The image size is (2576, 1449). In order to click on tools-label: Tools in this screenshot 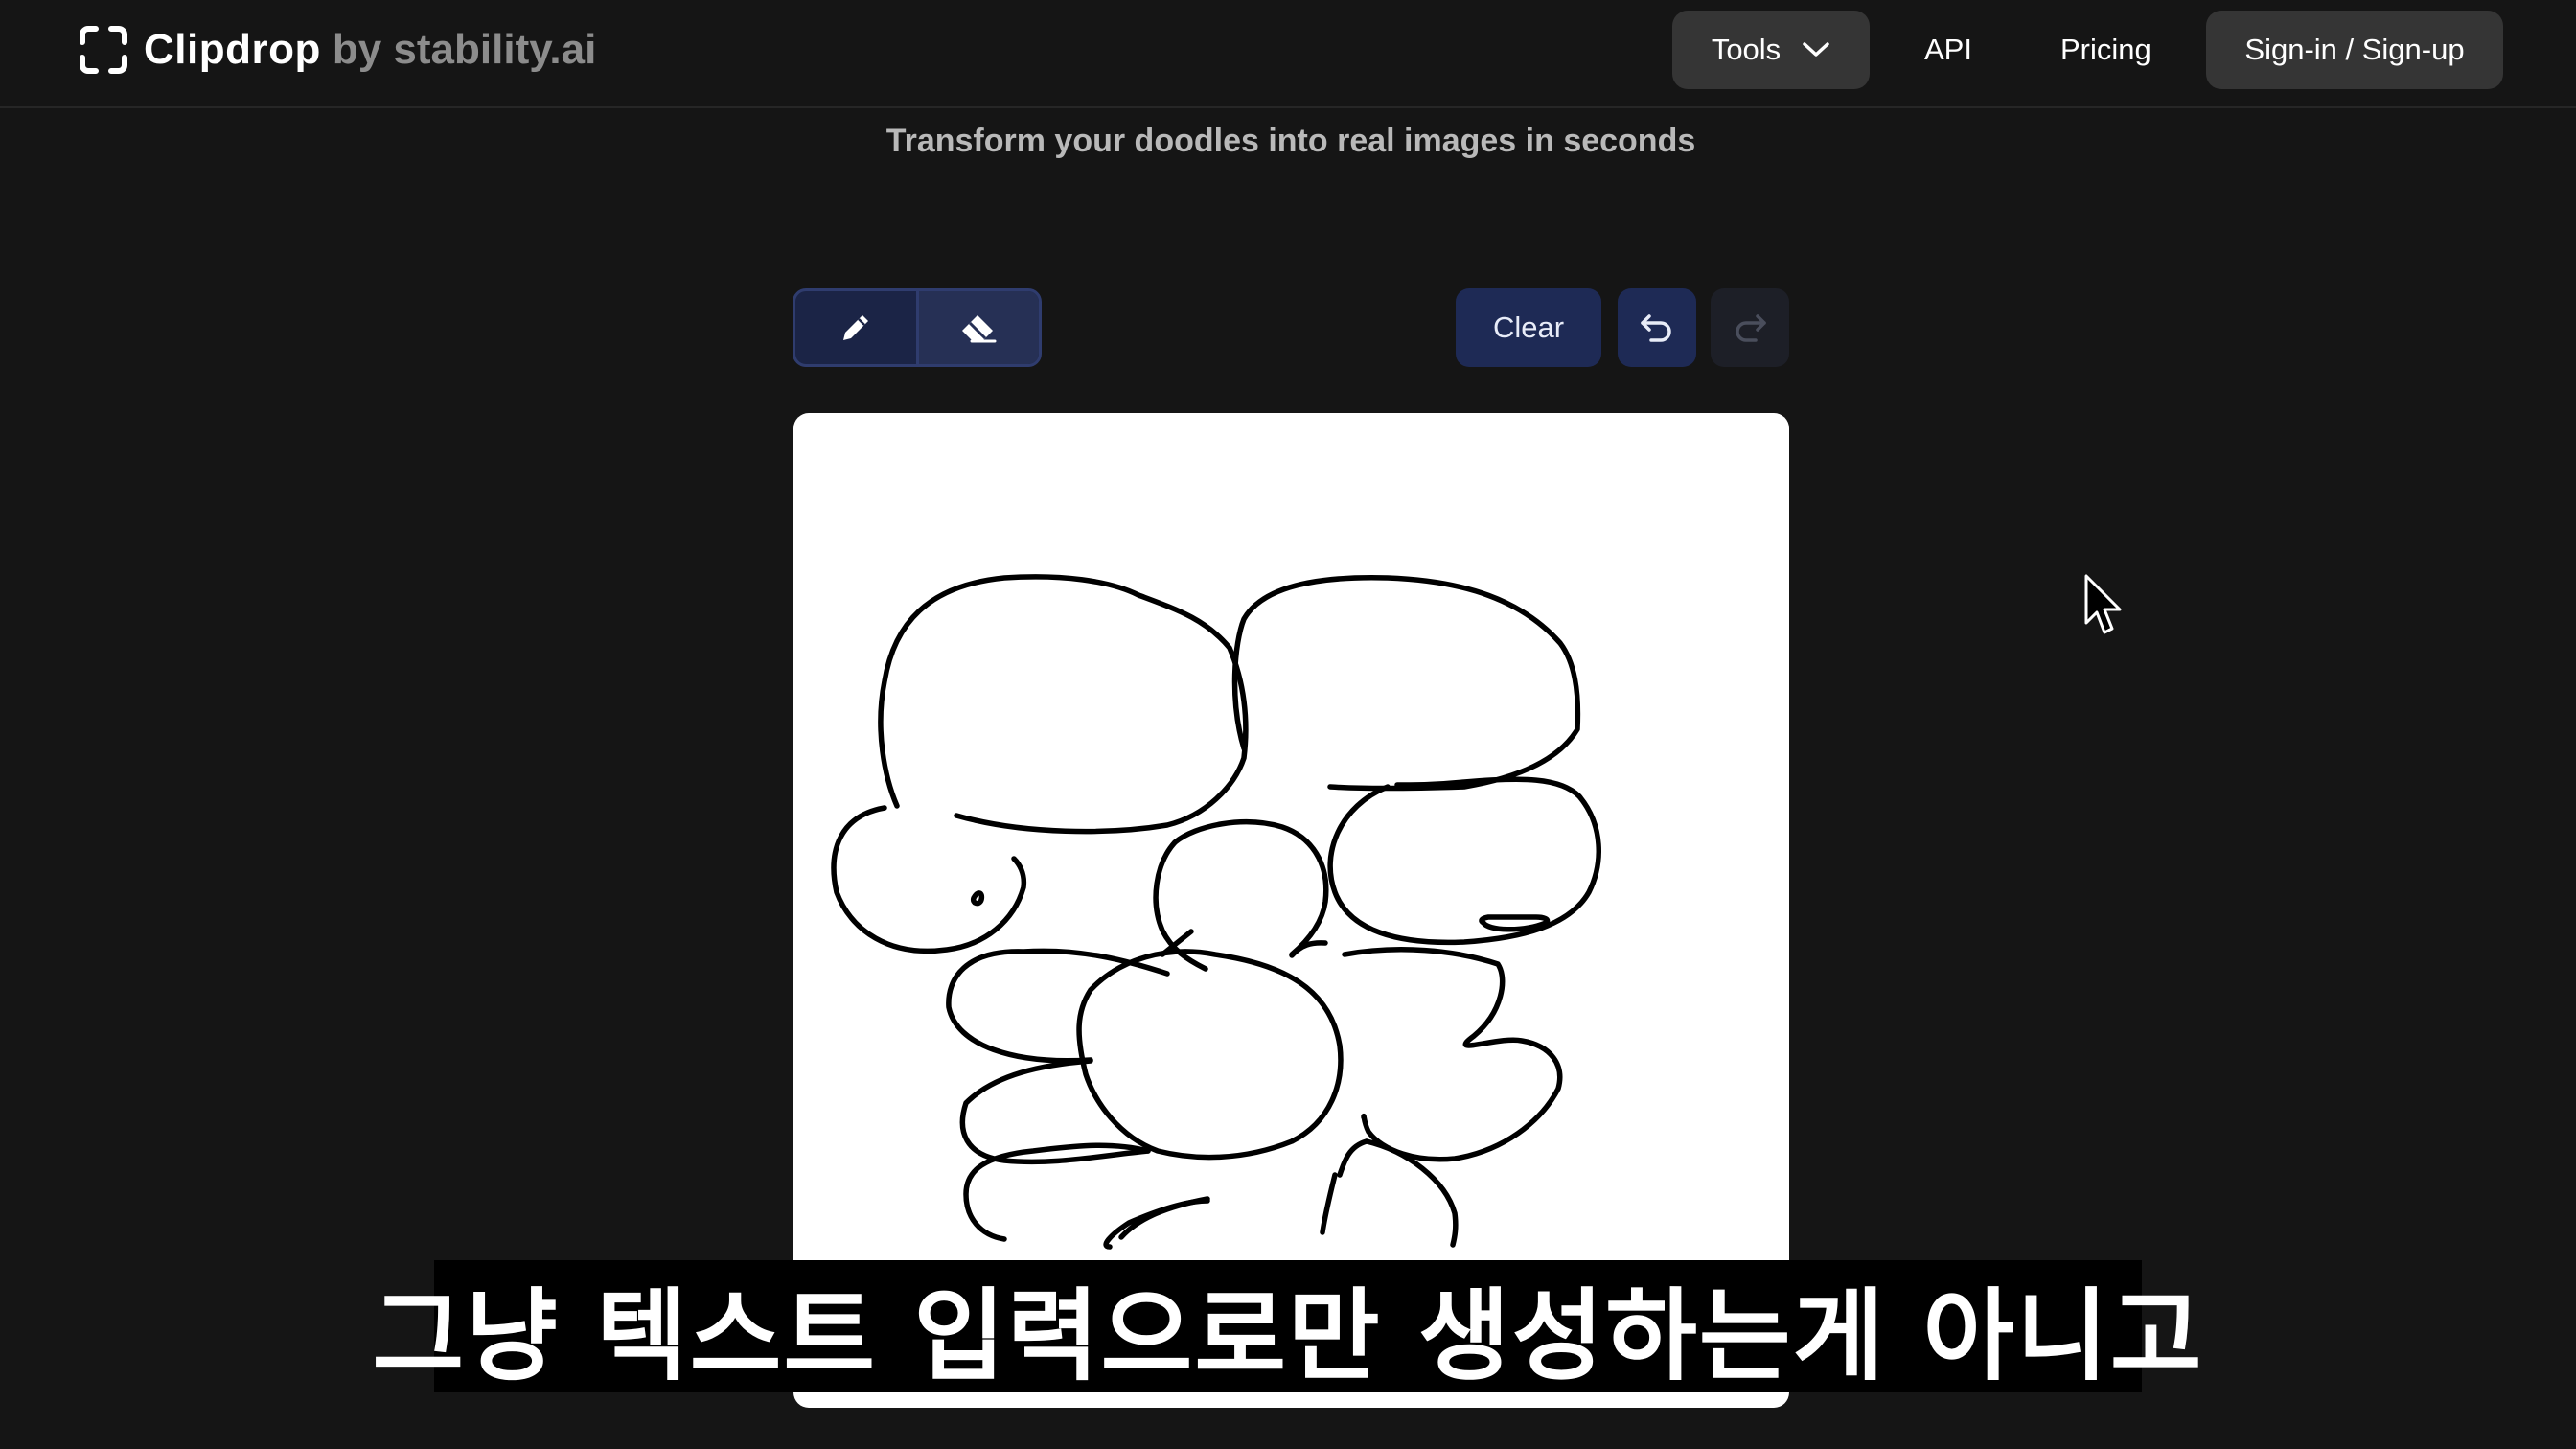, I will do `click(1746, 49)`.